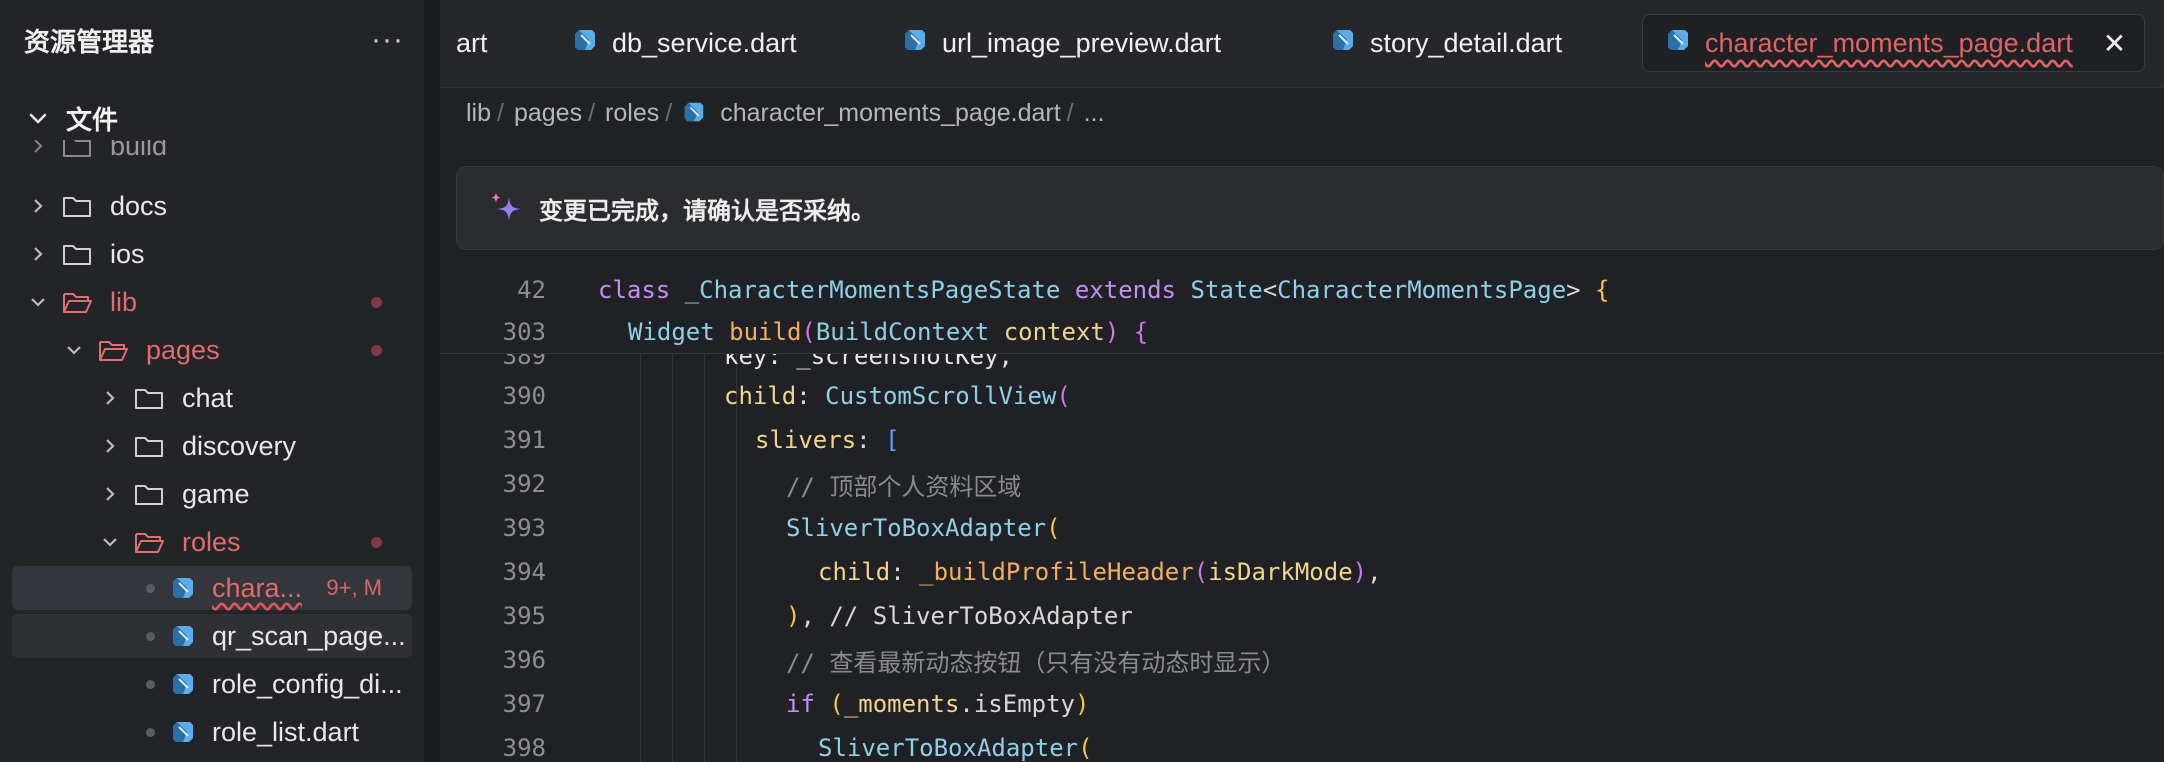 The height and width of the screenshot is (762, 2164). Describe the element at coordinates (214, 40) in the screenshot. I see `sidebar-header: 资源管理器 ···` at that location.